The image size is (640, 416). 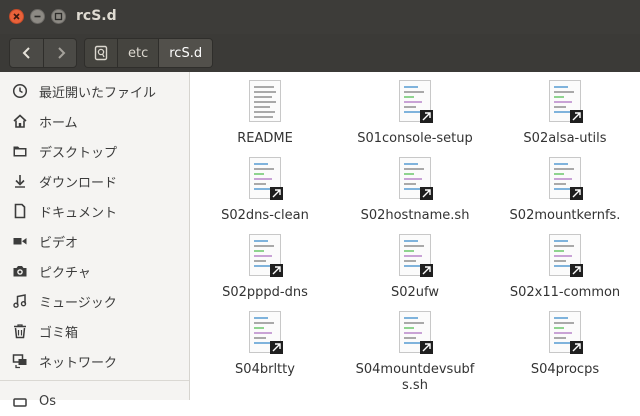 I want to click on file-name-line-2: s.sh, so click(x=415, y=385).